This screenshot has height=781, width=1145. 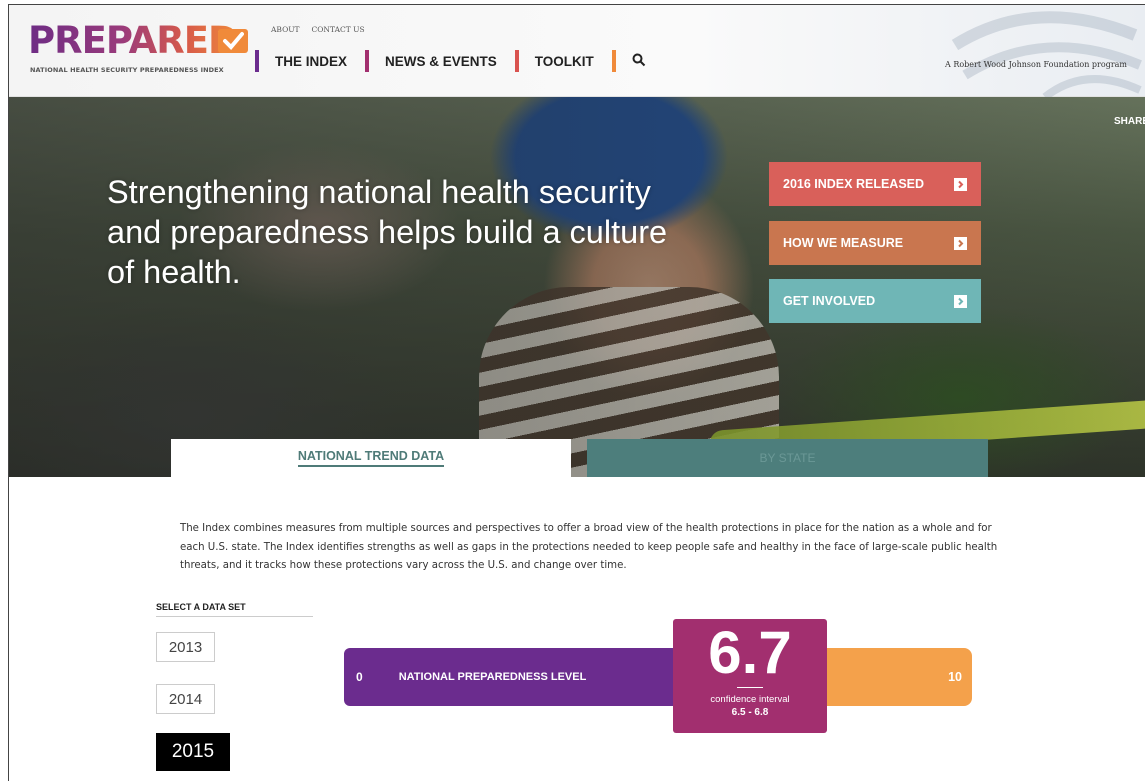 I want to click on tab-label: BY STATE, so click(x=787, y=458).